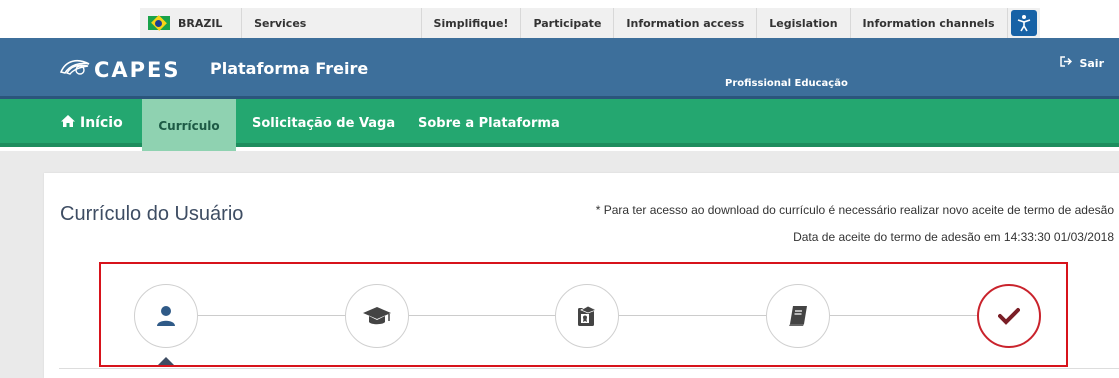 Image resolution: width=1119 pixels, height=378 pixels. I want to click on current-step-caret, so click(166, 361).